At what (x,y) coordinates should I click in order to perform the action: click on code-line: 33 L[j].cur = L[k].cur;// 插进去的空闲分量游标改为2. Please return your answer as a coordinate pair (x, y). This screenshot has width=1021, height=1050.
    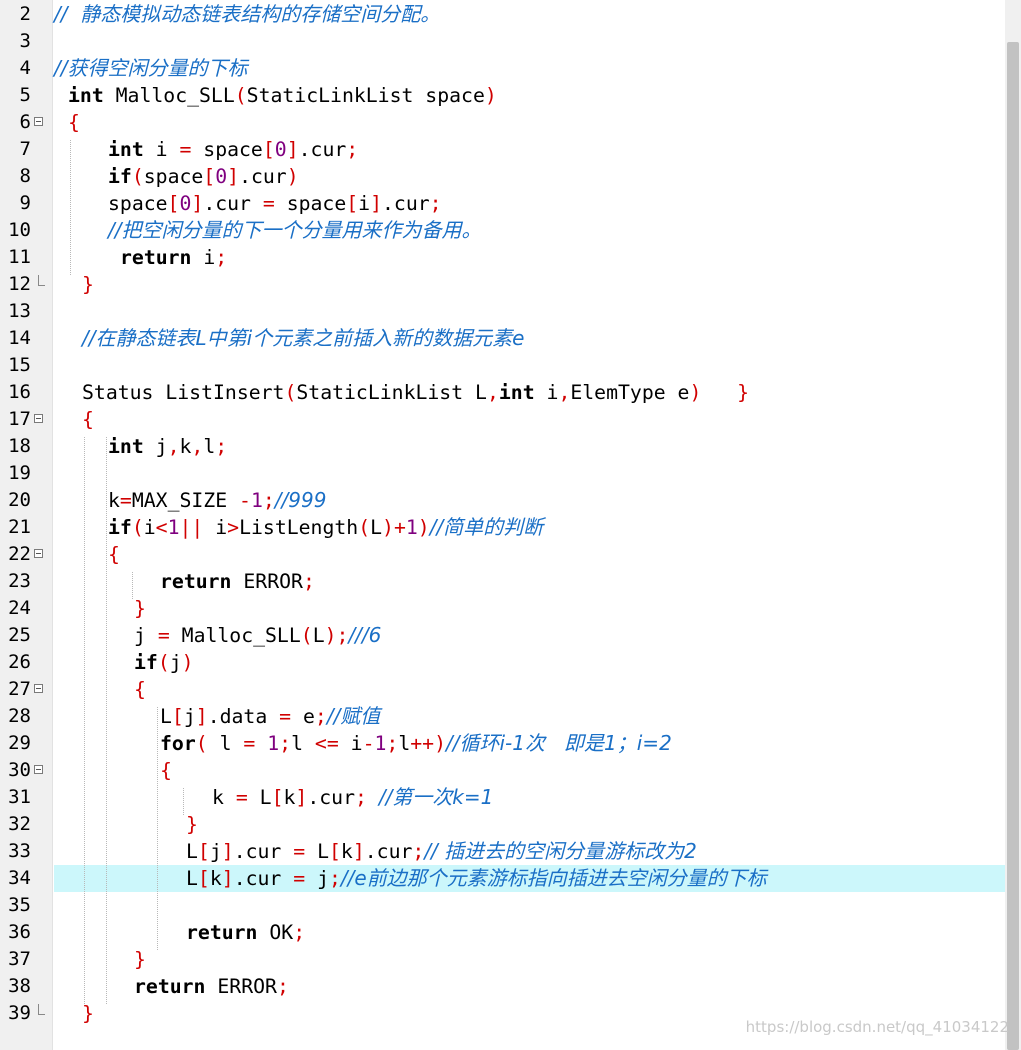
    Looking at the image, I should click on (502, 851).